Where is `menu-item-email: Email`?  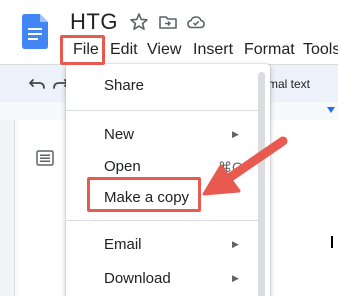 menu-item-email: Email is located at coordinates (123, 244).